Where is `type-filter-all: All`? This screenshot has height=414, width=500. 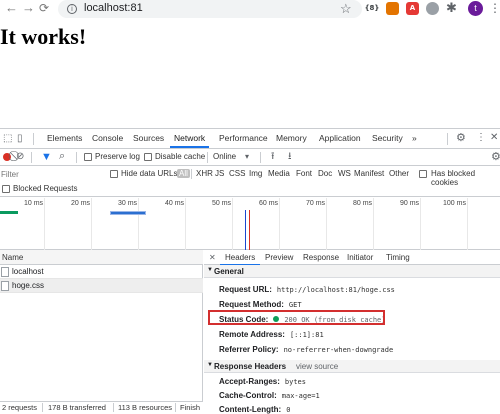
type-filter-all: All is located at coordinates (183, 173).